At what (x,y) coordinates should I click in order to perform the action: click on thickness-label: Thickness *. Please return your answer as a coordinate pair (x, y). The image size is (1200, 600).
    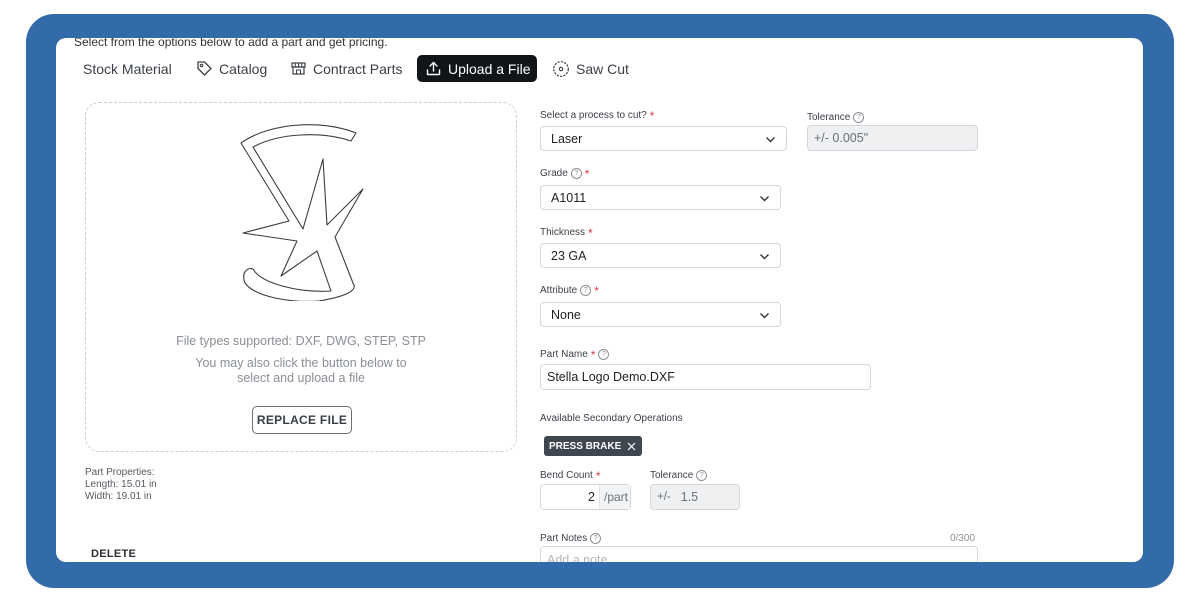
    Looking at the image, I should click on (566, 232).